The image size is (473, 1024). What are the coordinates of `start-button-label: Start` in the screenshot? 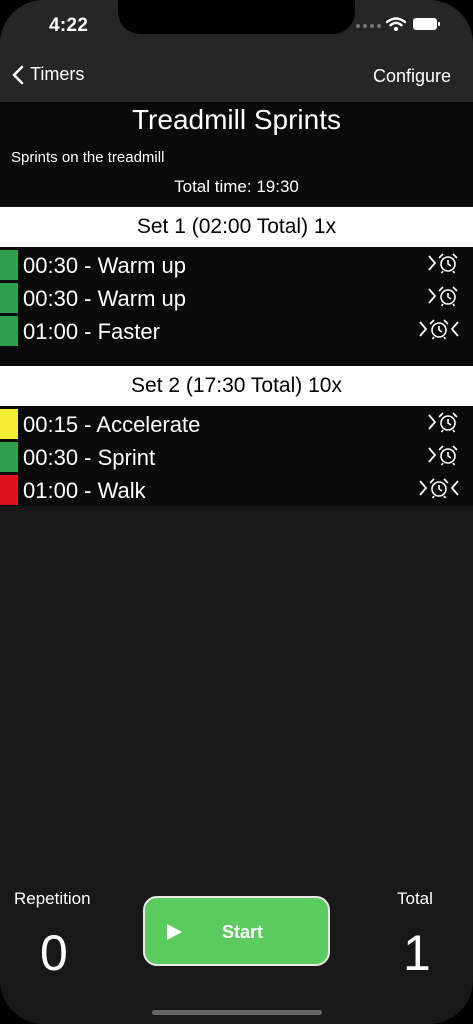 It's located at (242, 932).